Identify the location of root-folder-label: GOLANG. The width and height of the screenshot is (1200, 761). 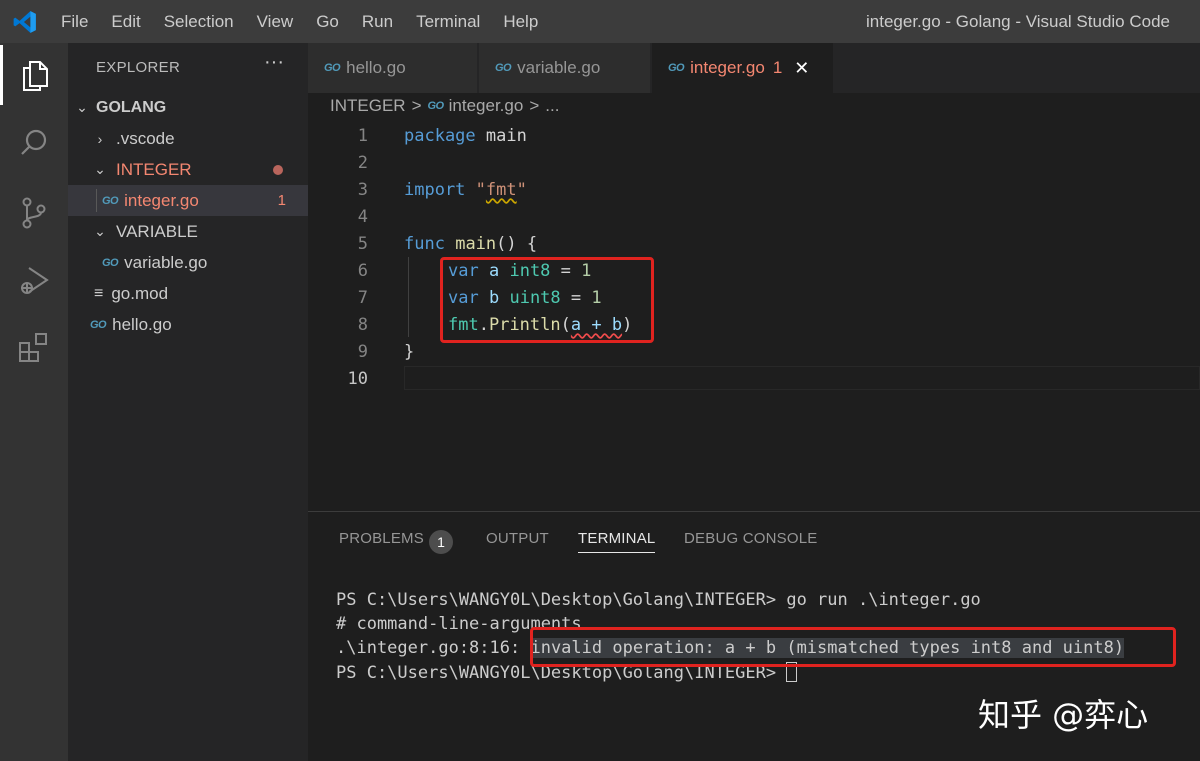
(131, 107).